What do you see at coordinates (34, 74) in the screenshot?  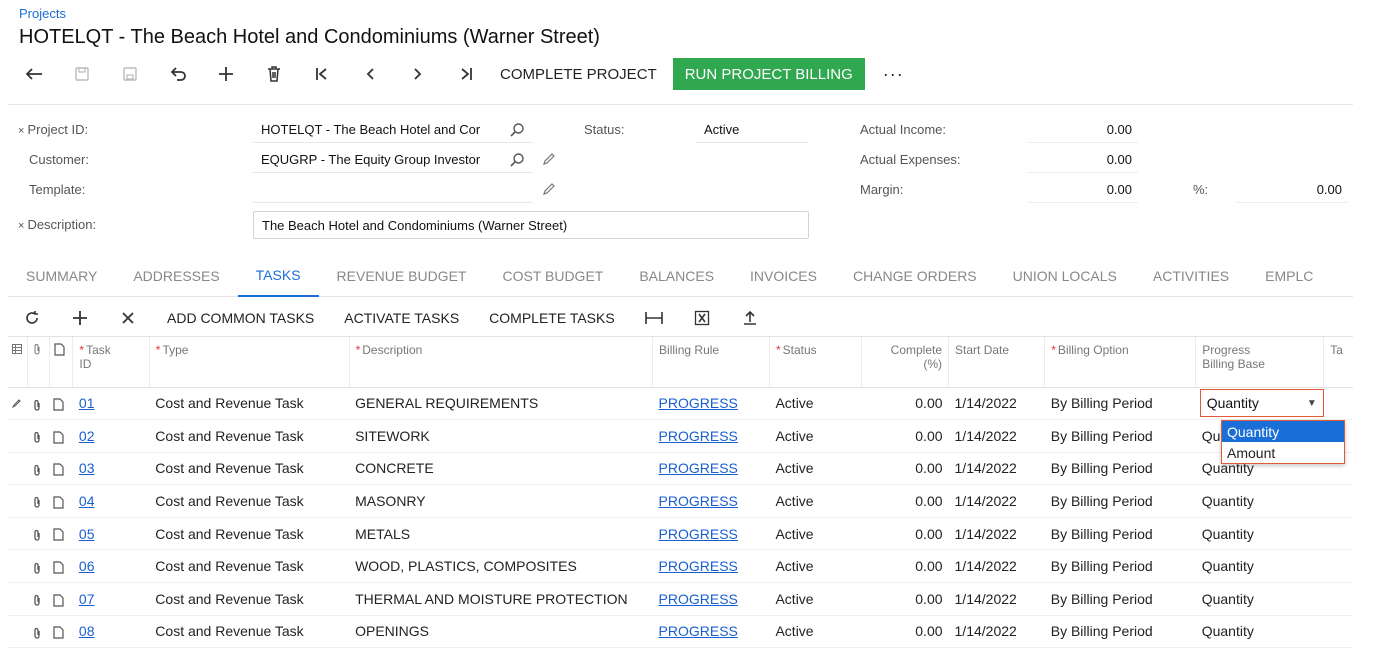 I see `back-button` at bounding box center [34, 74].